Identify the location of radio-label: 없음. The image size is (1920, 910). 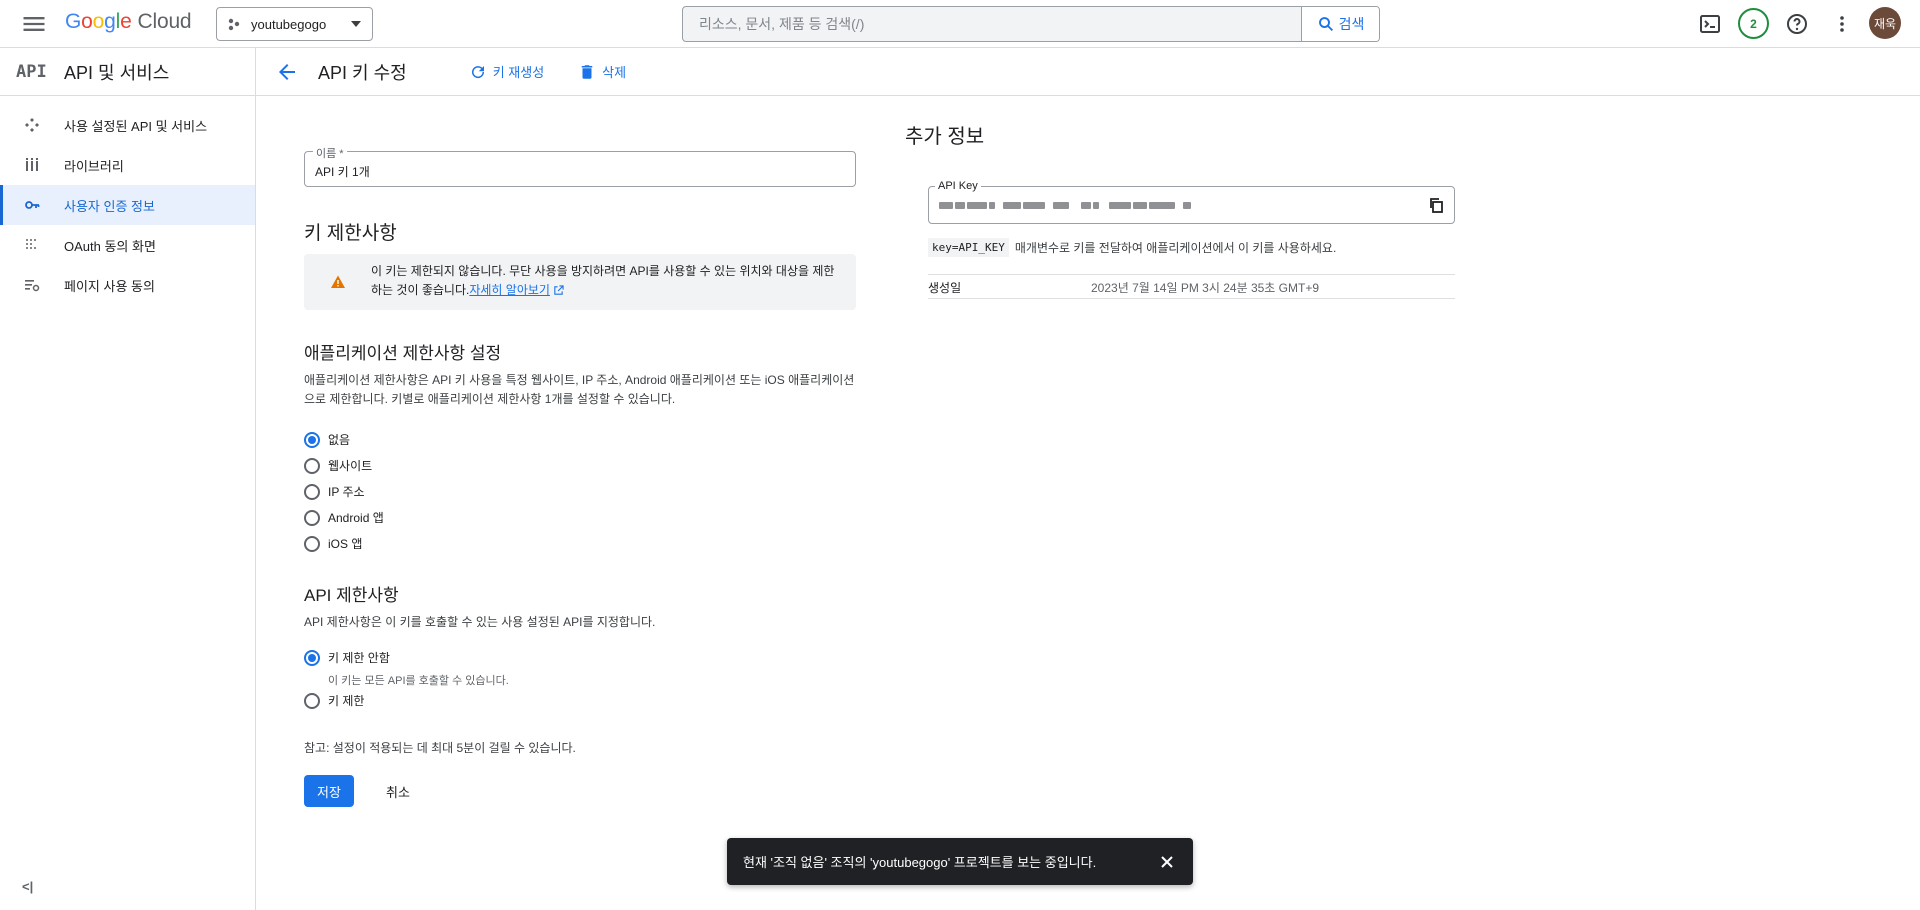
(339, 440).